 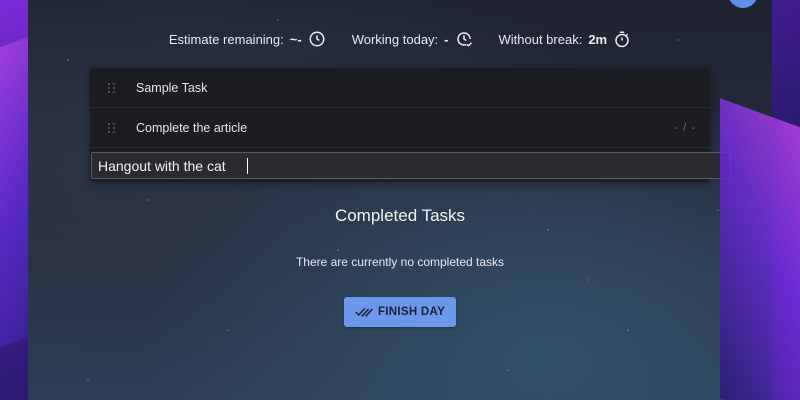 What do you see at coordinates (464, 39) in the screenshot?
I see `clock-check-icon` at bounding box center [464, 39].